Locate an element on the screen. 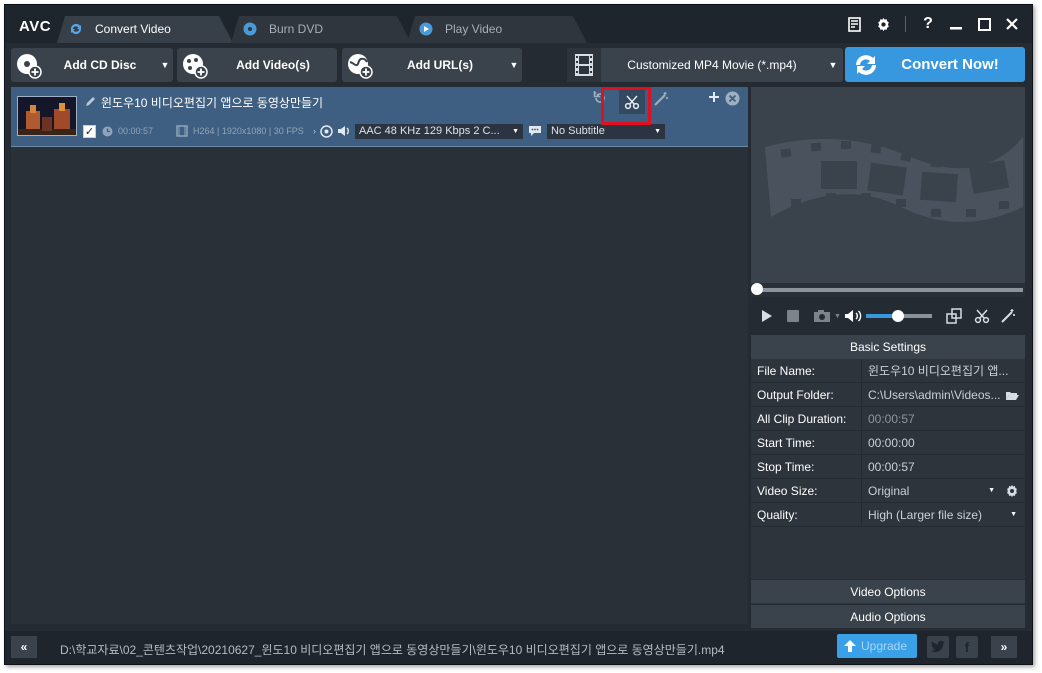  list-icon is located at coordinates (855, 24).